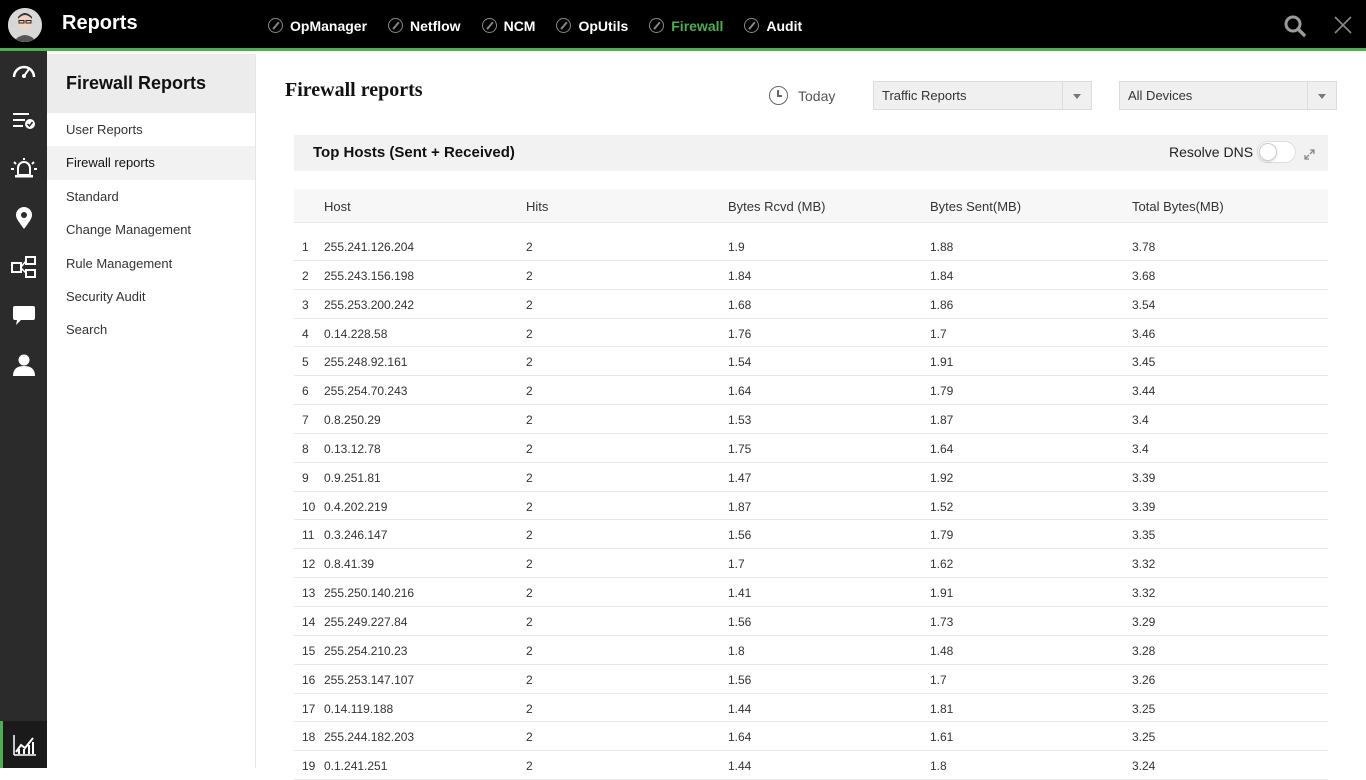  Describe the element at coordinates (151, 129) in the screenshot. I see `sub-nav-item-user-reports: User Reports` at that location.